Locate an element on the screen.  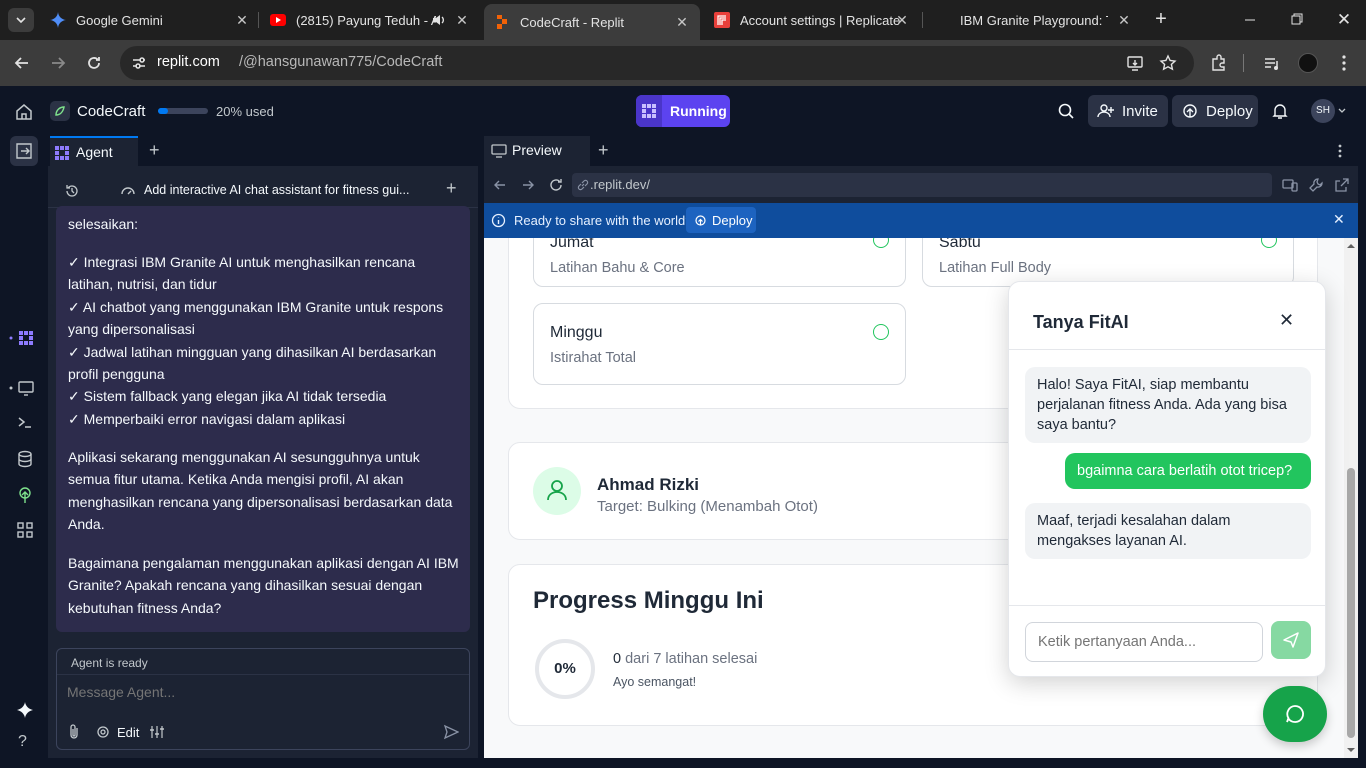
site-settings-icon is located at coordinates (139, 63).